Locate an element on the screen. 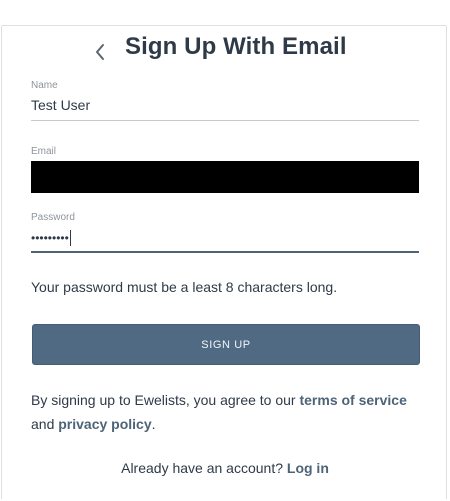  password-label: Password is located at coordinates (53, 217).